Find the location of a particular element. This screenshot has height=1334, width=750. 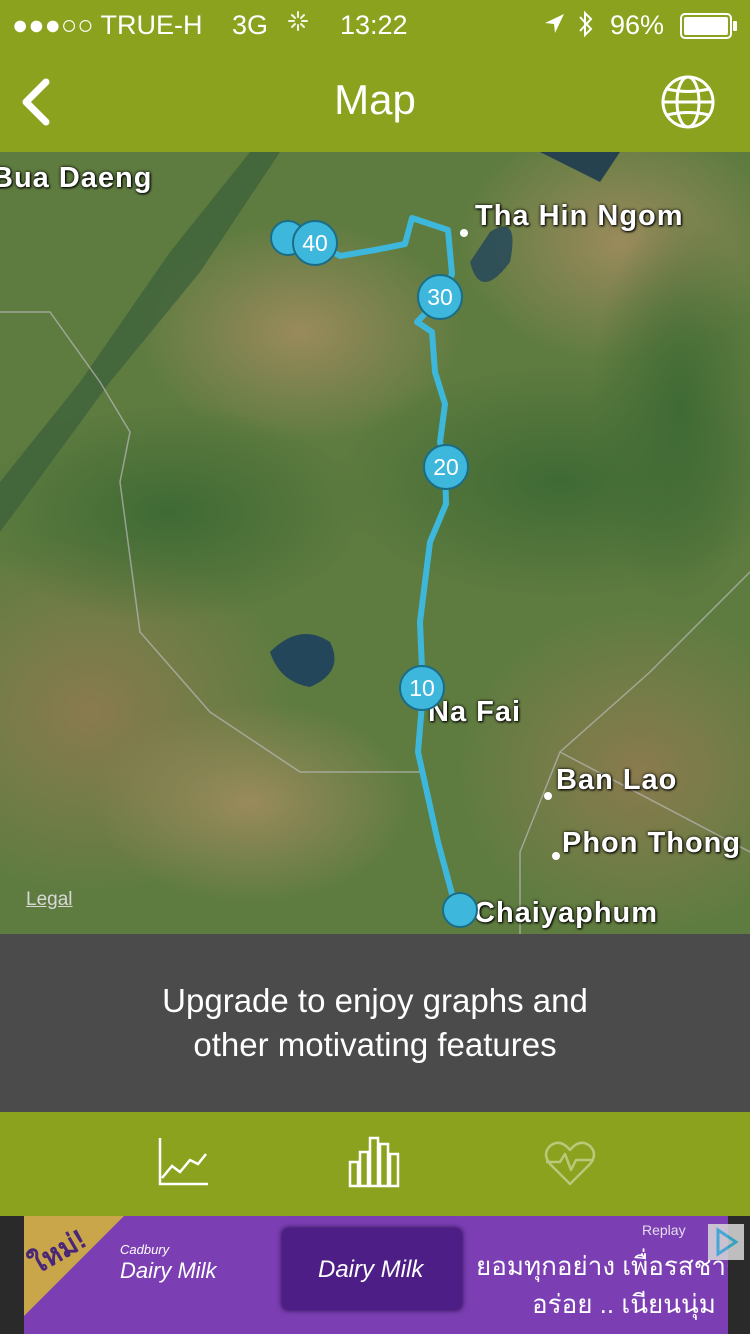

battery-icon is located at coordinates (709, 29).